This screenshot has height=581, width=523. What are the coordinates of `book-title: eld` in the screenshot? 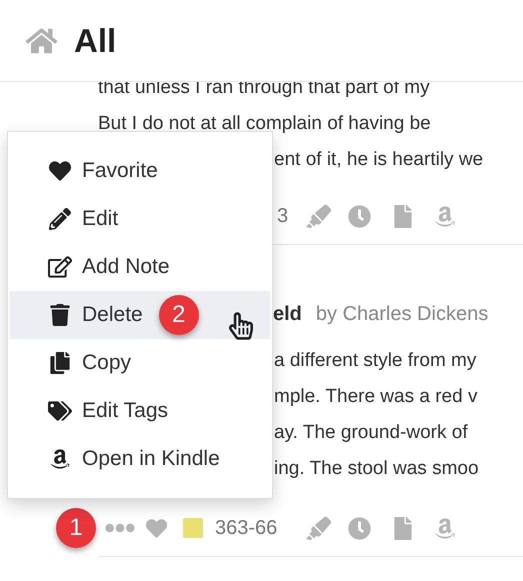 It's located at (287, 314).